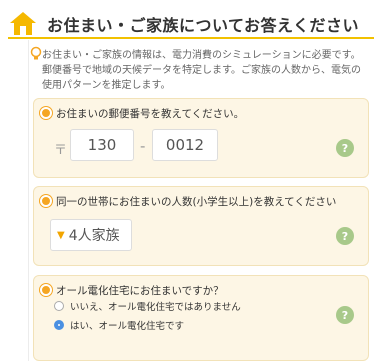 The image size is (380, 361). I want to click on all-electric-label: オール電化住宅にお住まいですか？, so click(140, 291).